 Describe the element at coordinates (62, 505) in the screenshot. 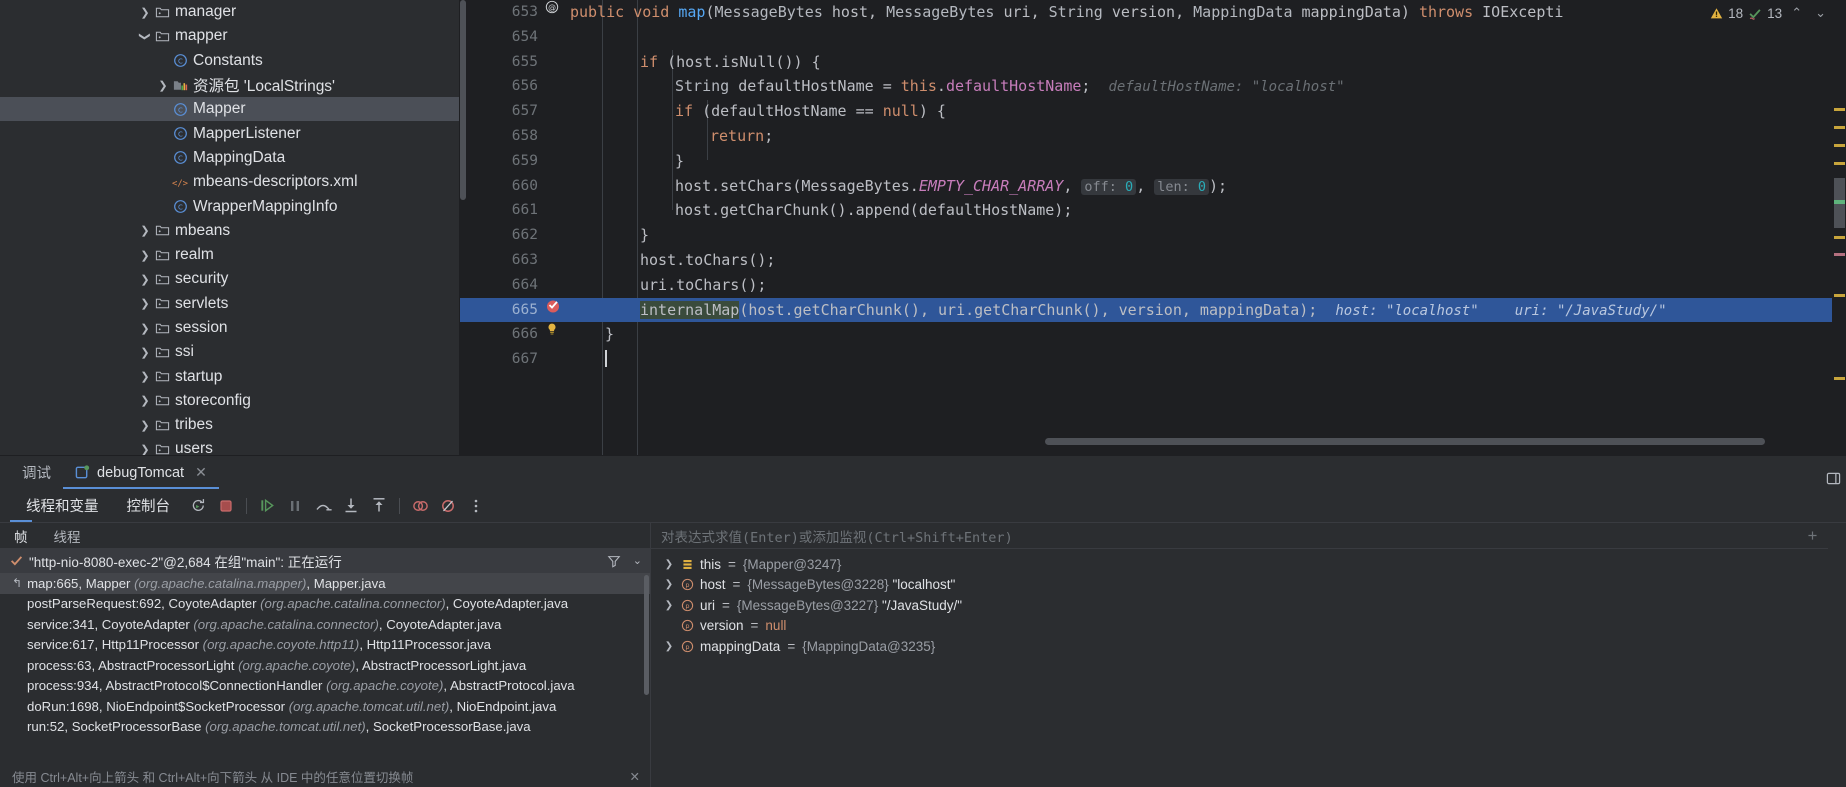

I see `threads-and-variables-tab: 线程和变量` at that location.